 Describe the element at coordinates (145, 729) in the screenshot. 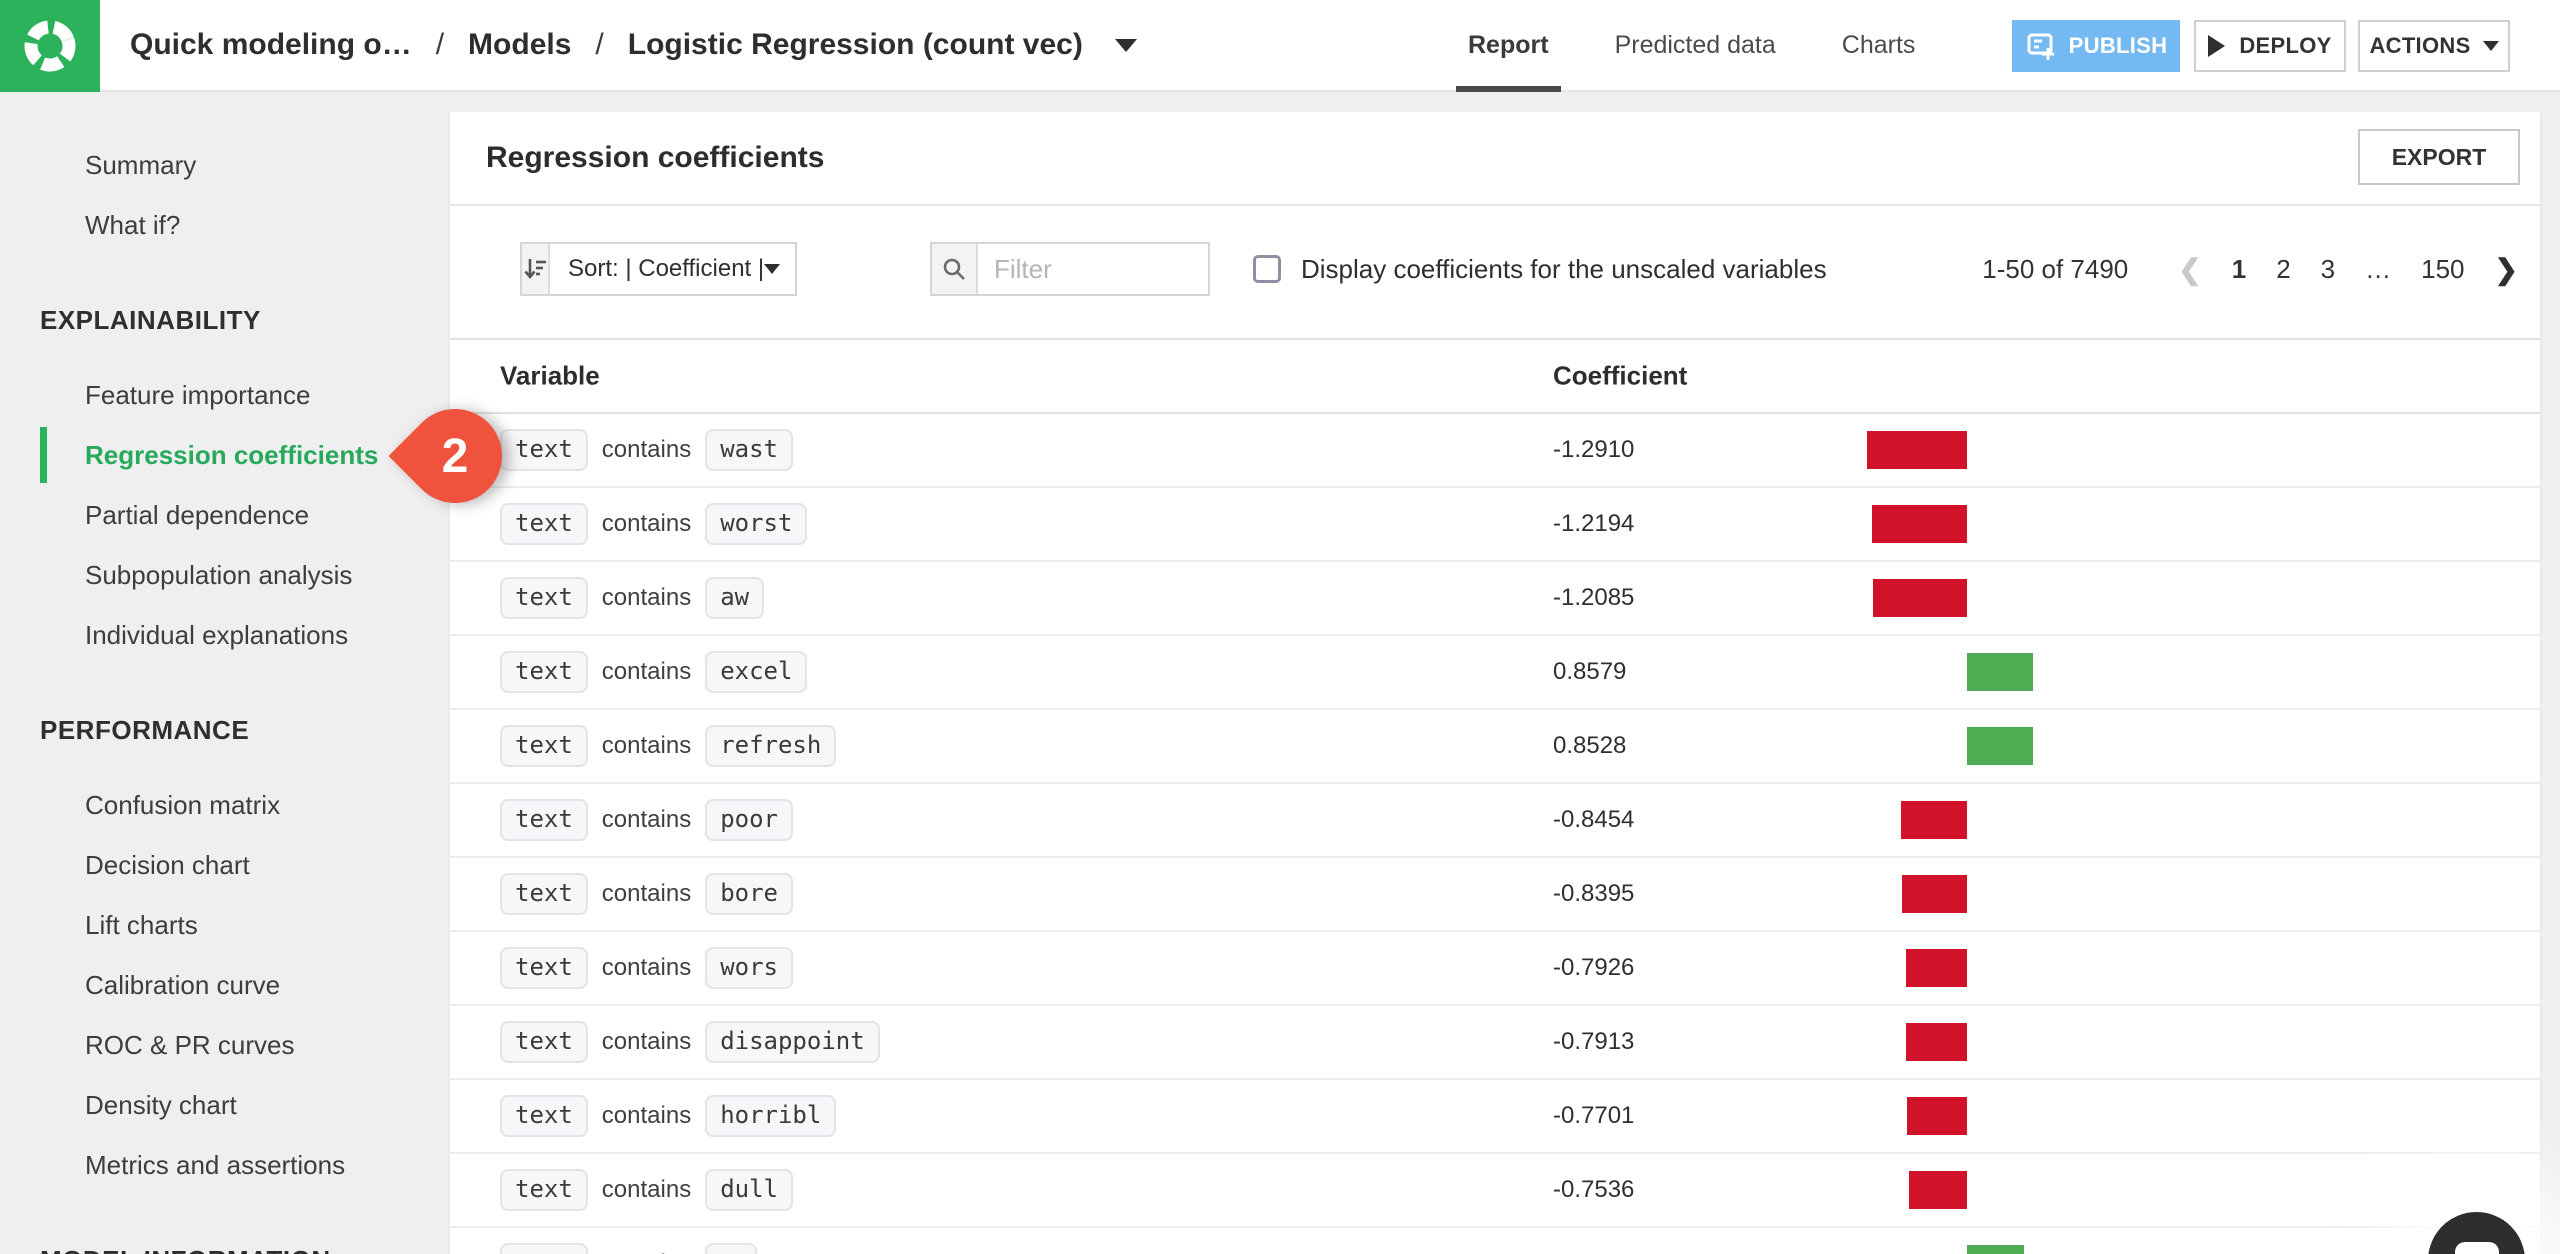

I see `sidebar-section-performance: PERFORMANCE` at that location.